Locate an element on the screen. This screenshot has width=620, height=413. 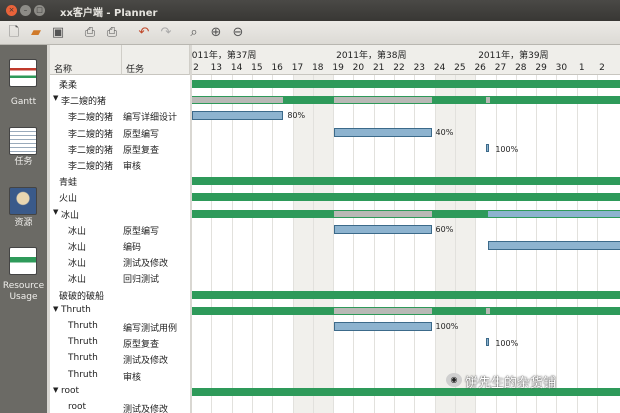
day-label: 16 is located at coordinates (277, 68).